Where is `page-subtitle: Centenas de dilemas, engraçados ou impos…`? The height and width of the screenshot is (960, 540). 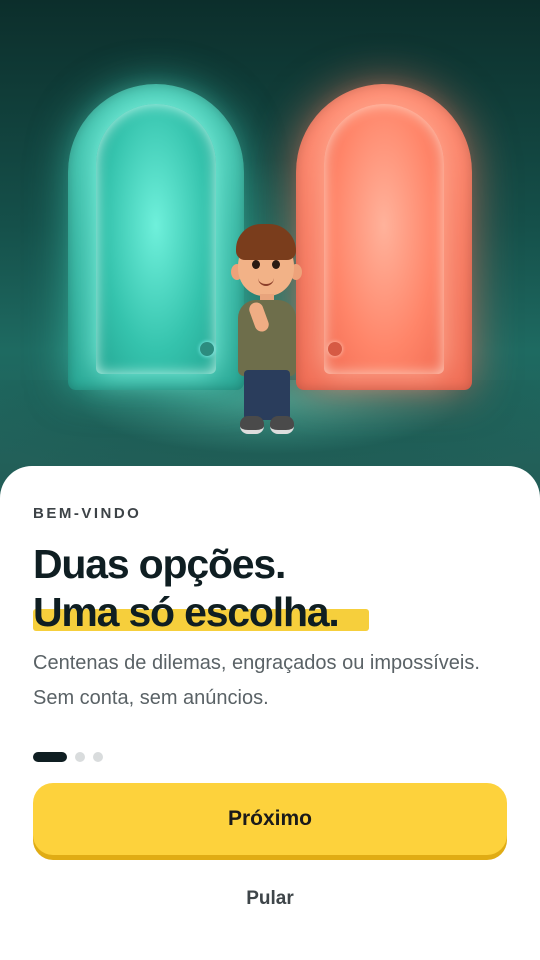 page-subtitle: Centenas de dilemas, engraçados ou impos… is located at coordinates (256, 680).